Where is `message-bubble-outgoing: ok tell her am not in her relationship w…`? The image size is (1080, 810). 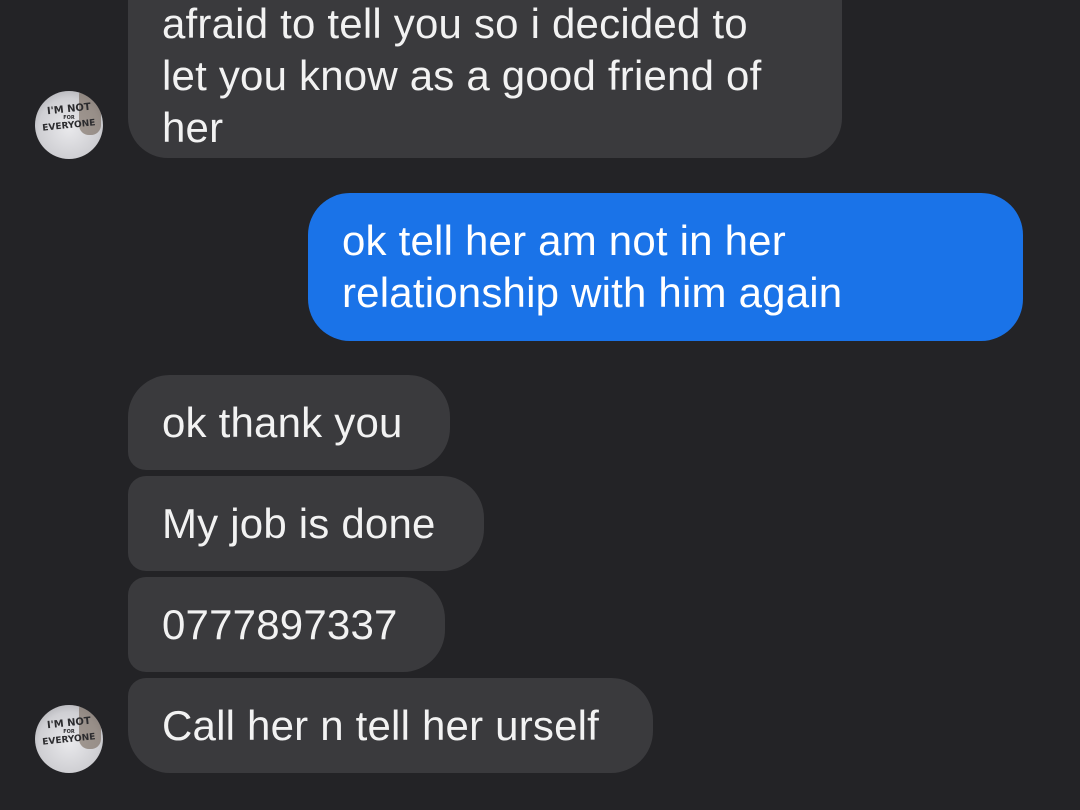 message-bubble-outgoing: ok tell her am not in her relationship w… is located at coordinates (665, 267).